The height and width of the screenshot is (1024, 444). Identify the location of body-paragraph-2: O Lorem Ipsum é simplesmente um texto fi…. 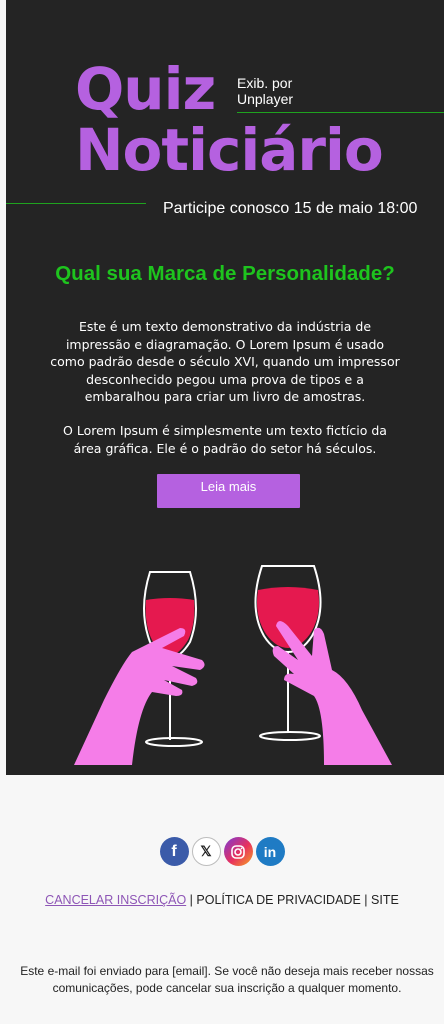
(225, 439).